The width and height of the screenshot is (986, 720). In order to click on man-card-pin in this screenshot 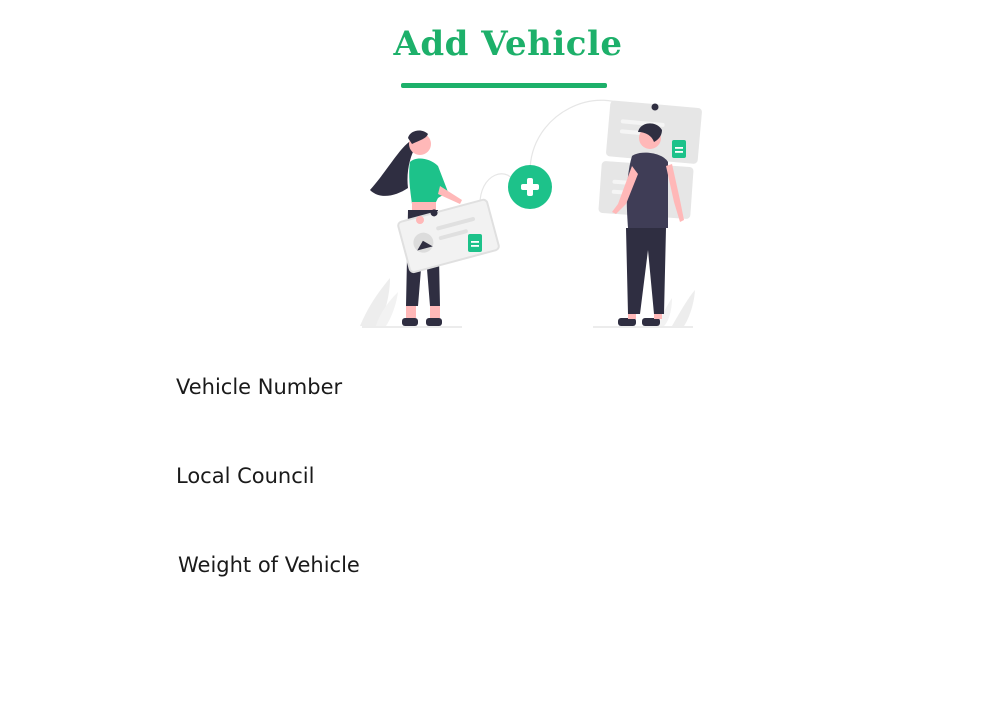, I will do `click(655, 107)`.